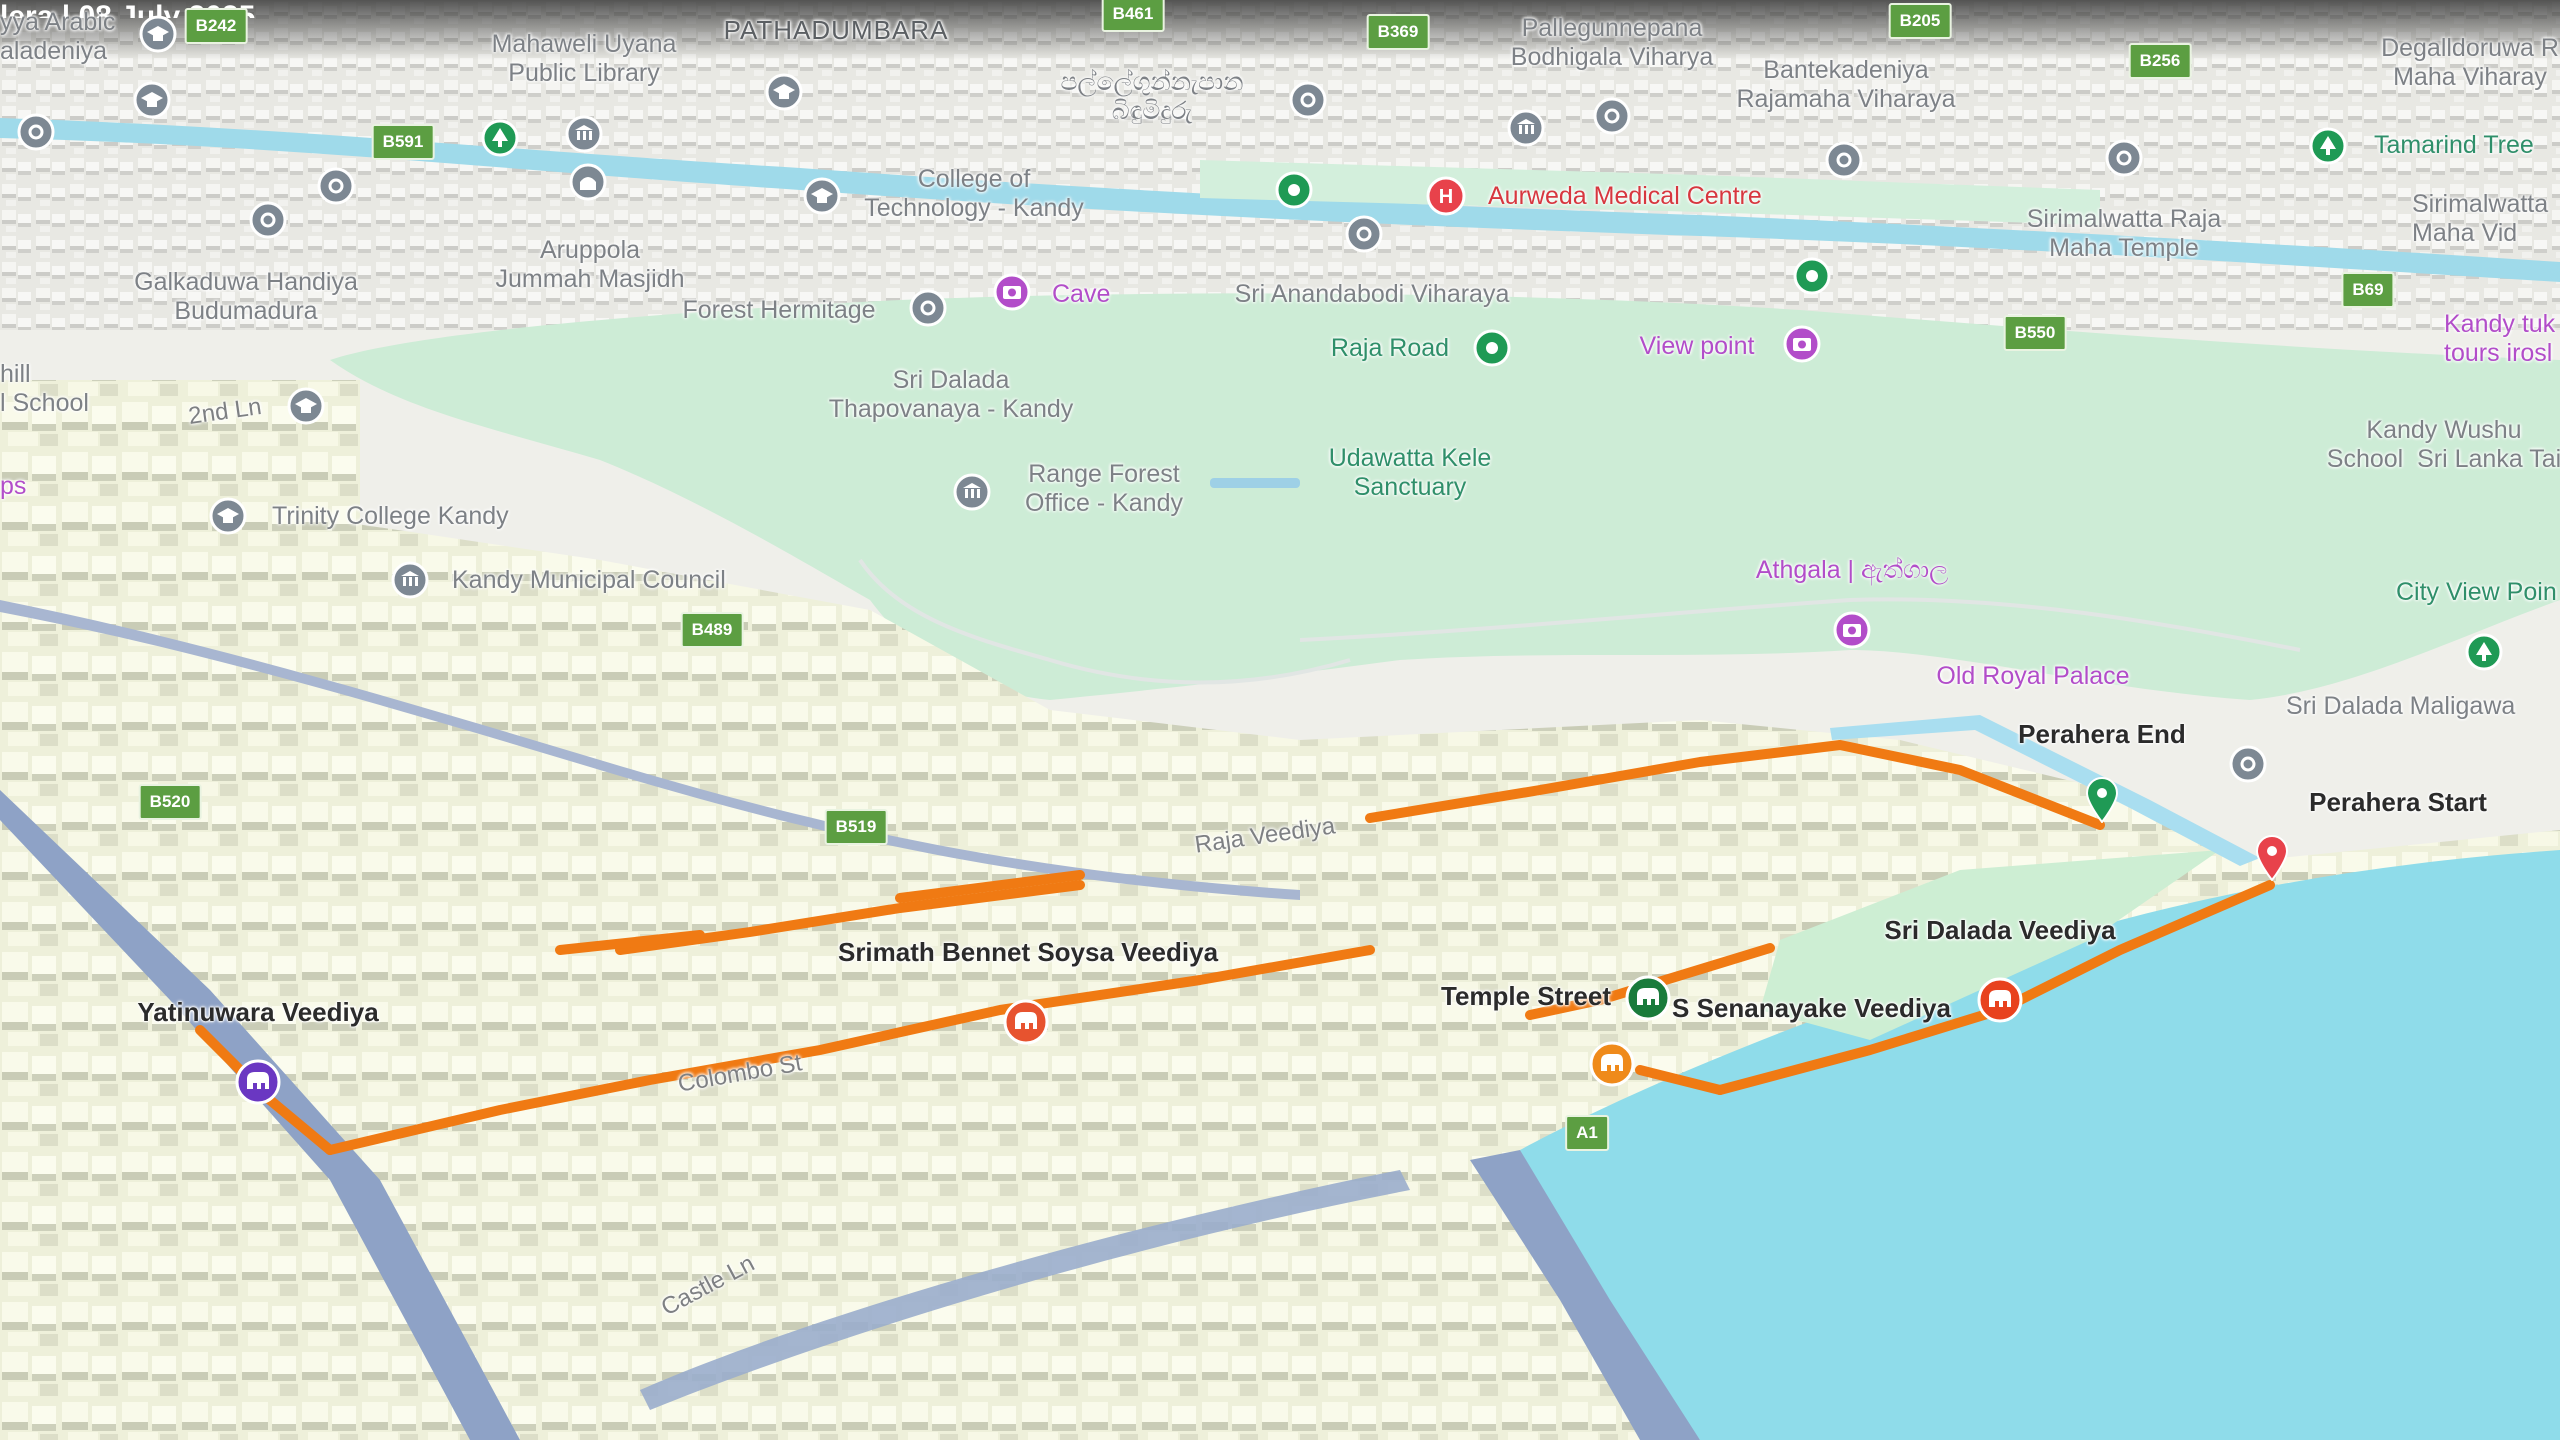  Describe the element at coordinates (2032, 676) in the screenshot. I see `label-old-royal-palace: Old Royal Palace` at that location.